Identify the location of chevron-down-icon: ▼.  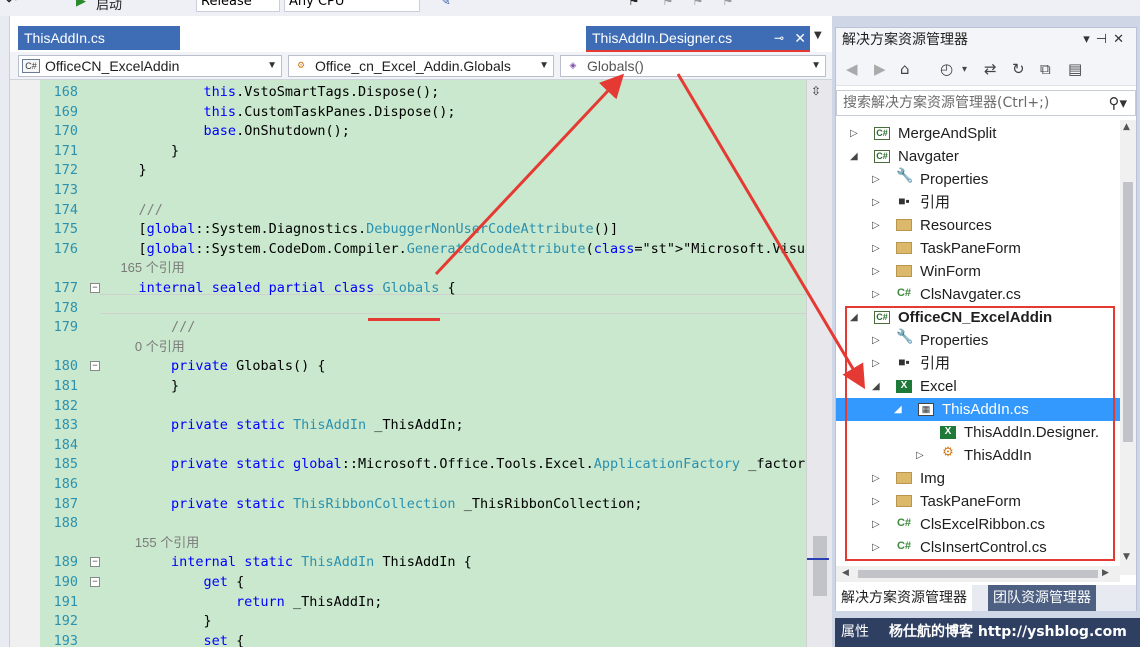
(818, 35).